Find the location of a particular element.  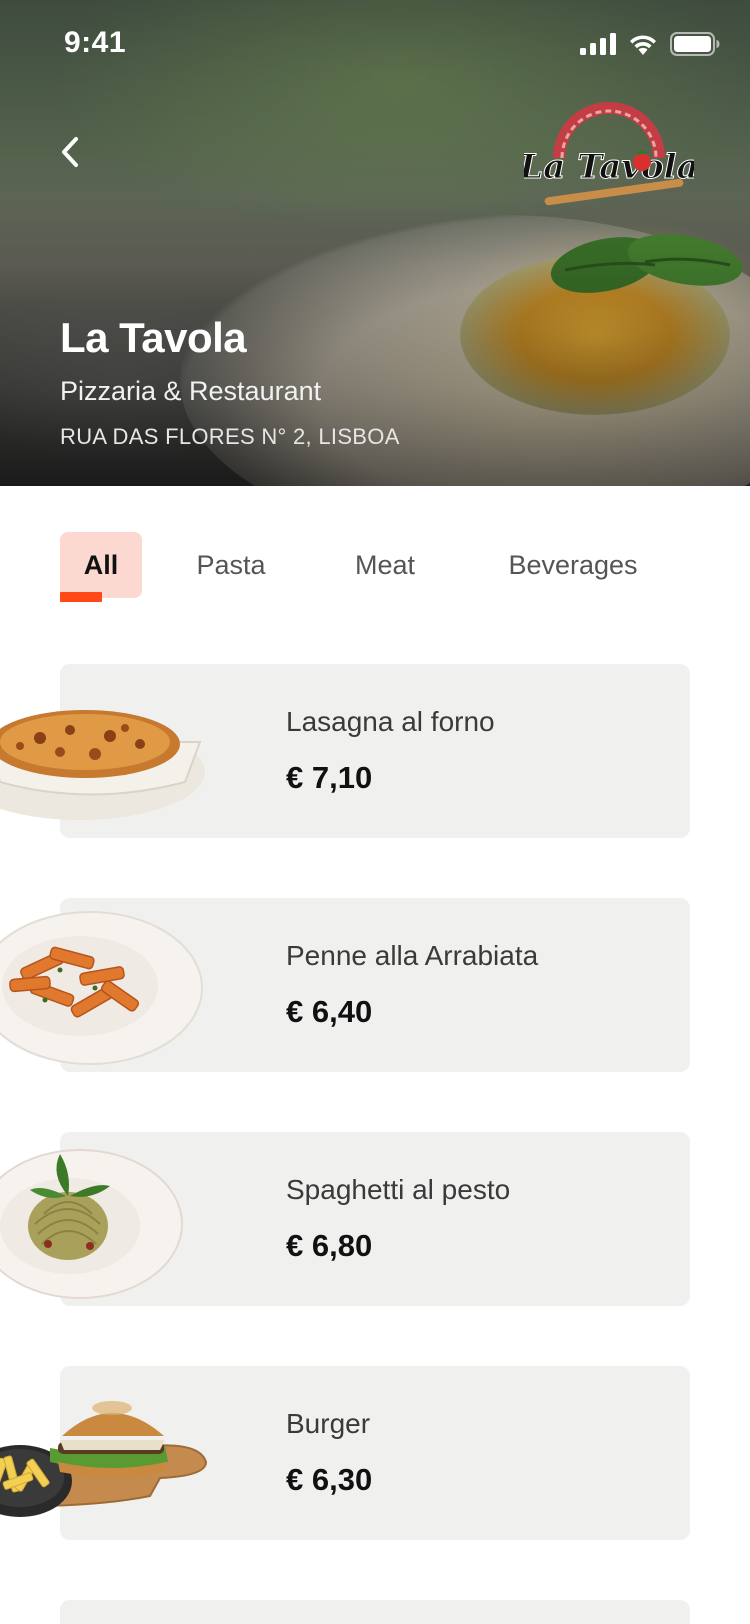

burger-image is located at coordinates (104, 1459).